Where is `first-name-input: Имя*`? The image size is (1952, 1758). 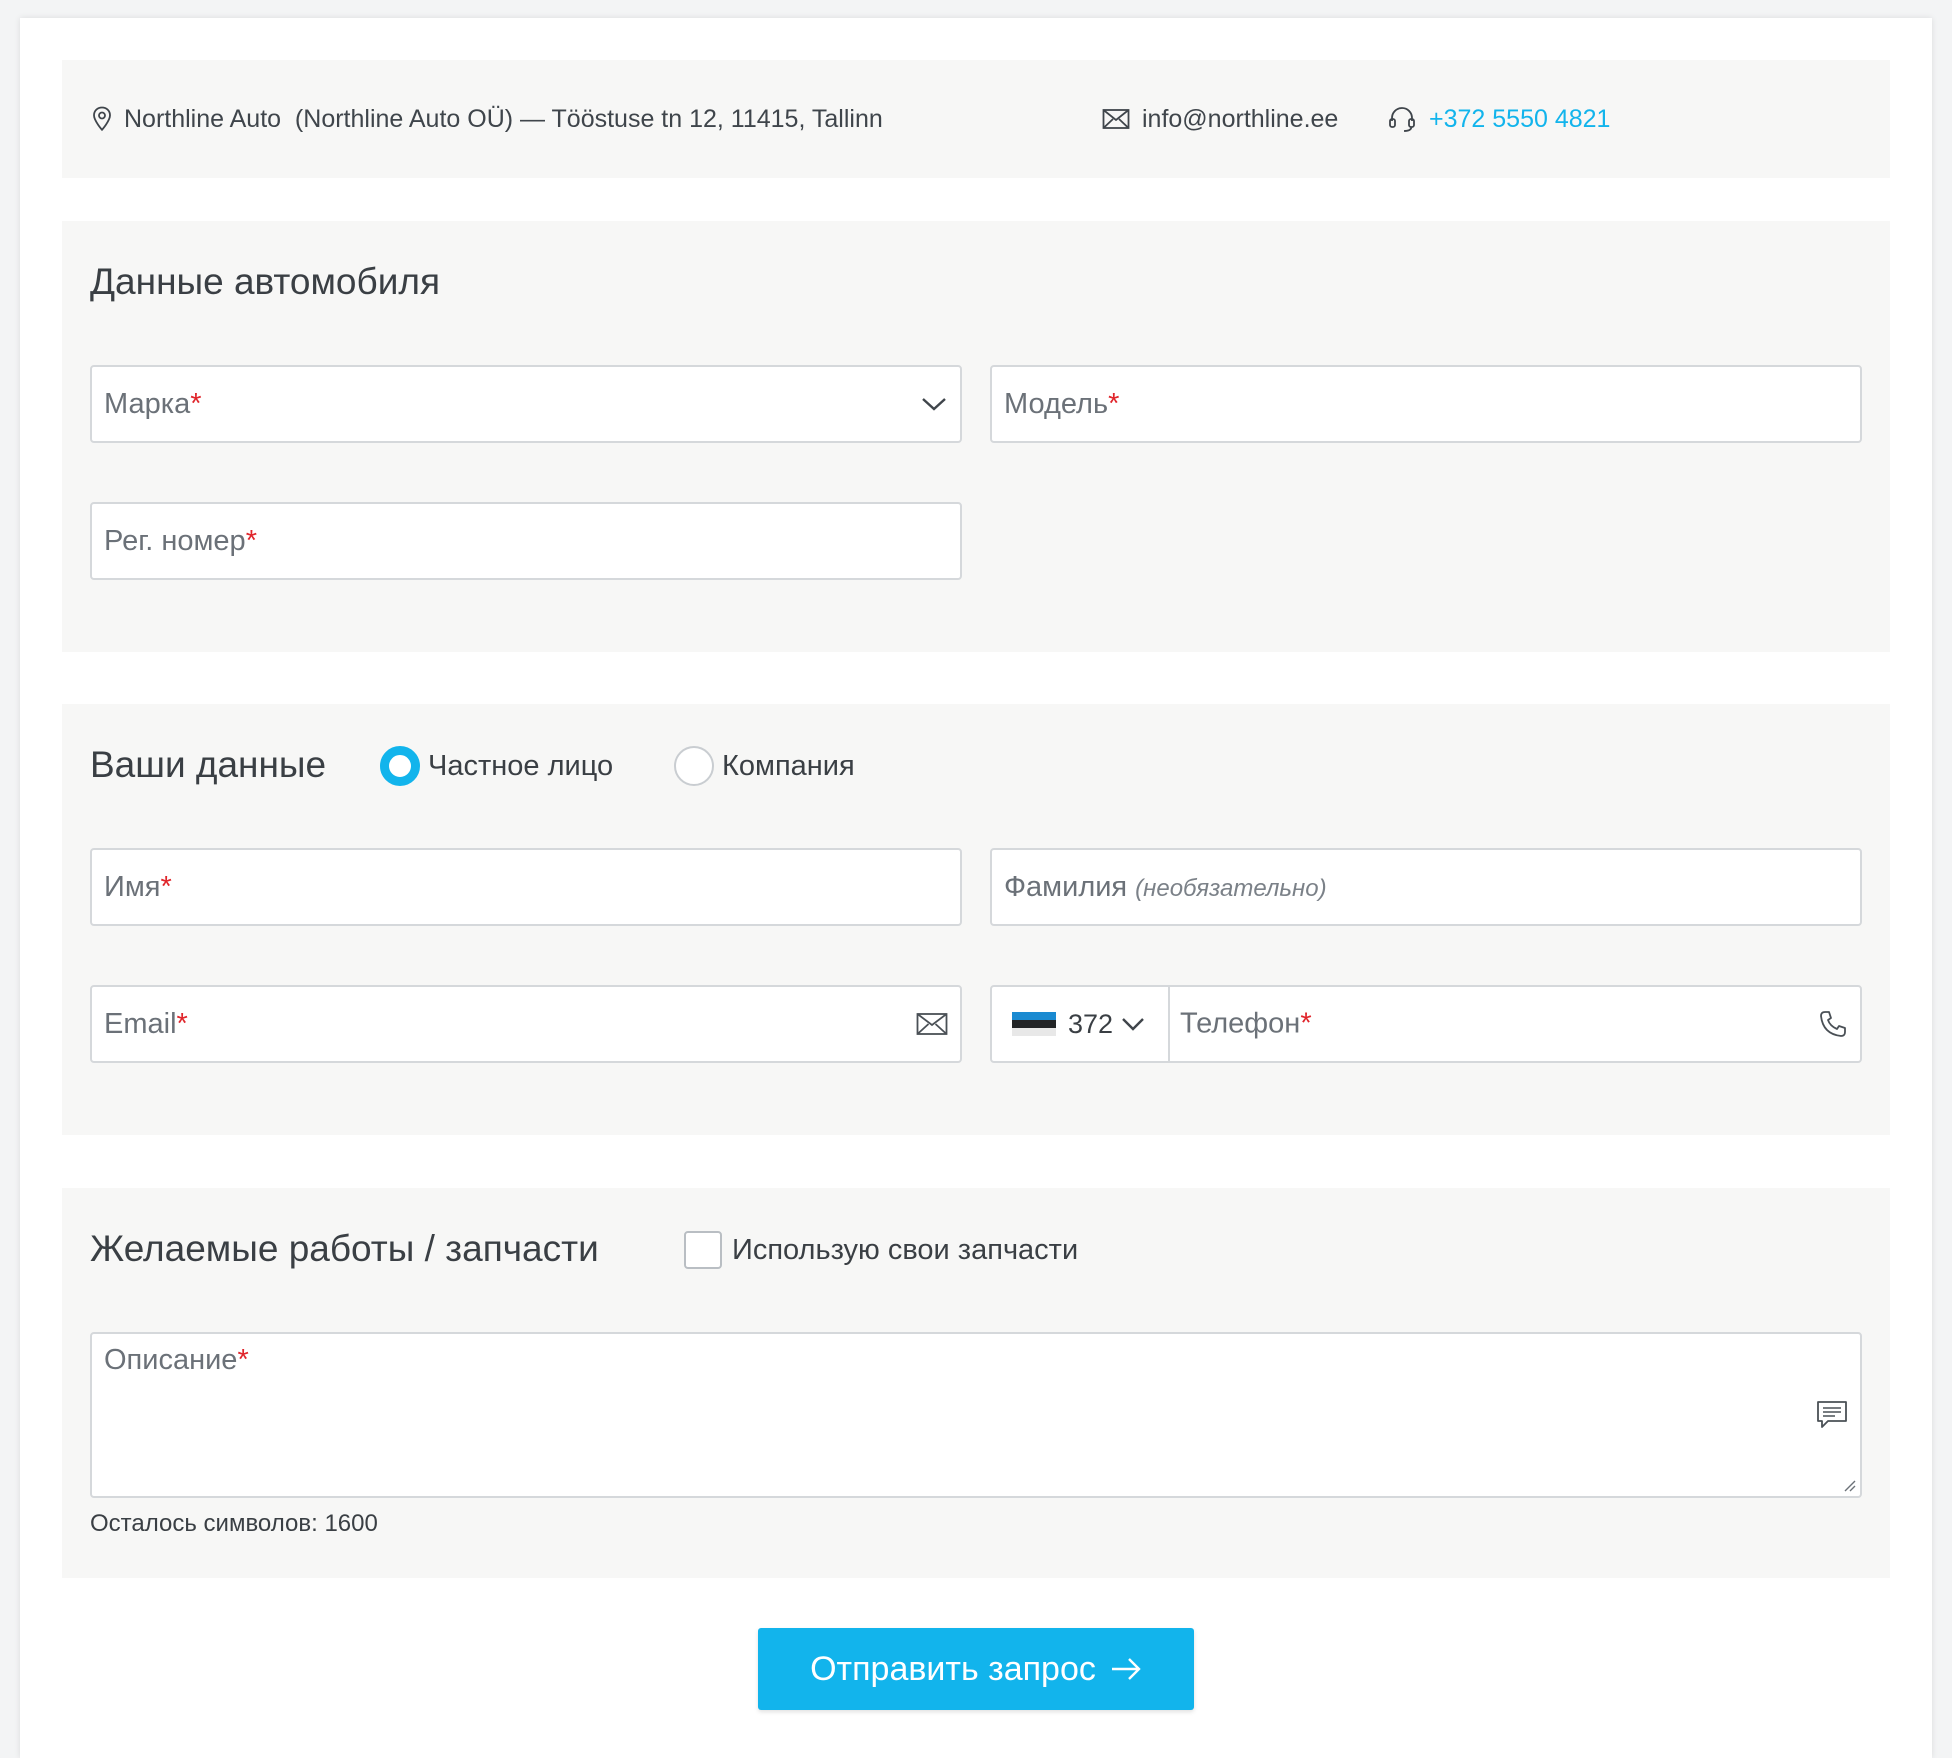
first-name-input: Имя* is located at coordinates (526, 887).